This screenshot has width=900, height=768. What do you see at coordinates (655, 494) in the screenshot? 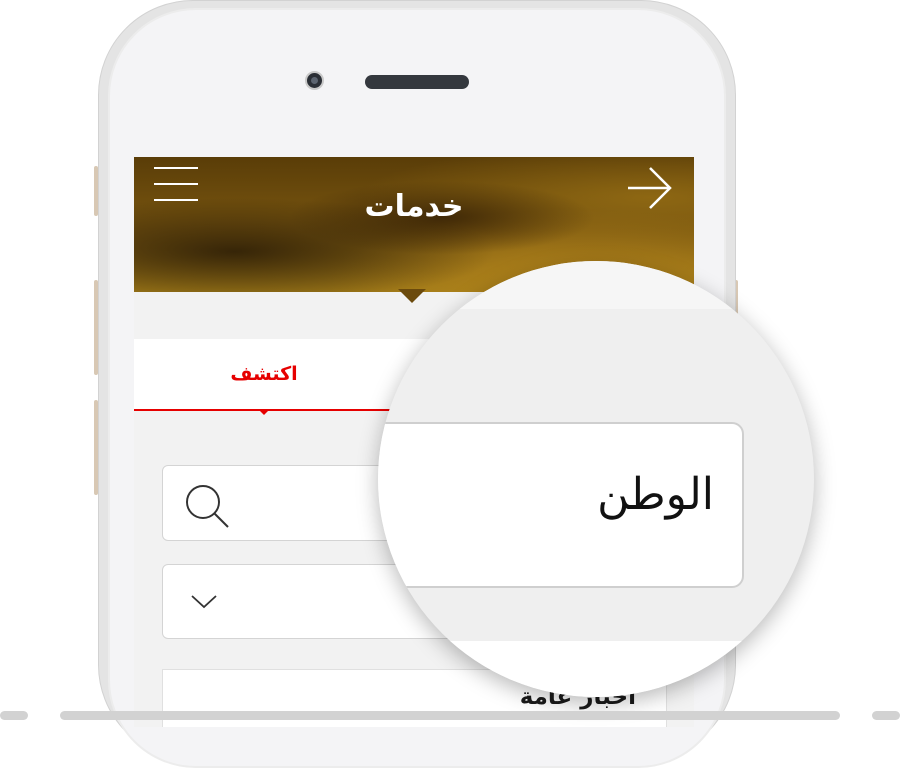
I see `magnified-search-value: الوطن` at bounding box center [655, 494].